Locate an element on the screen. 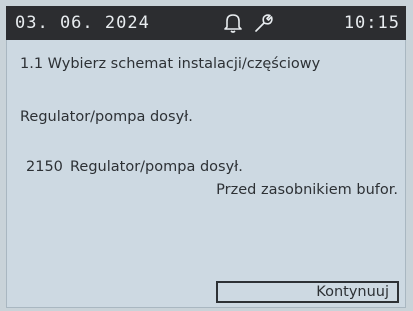 This screenshot has height=311, width=413. option-code: 2150 is located at coordinates (44, 167).